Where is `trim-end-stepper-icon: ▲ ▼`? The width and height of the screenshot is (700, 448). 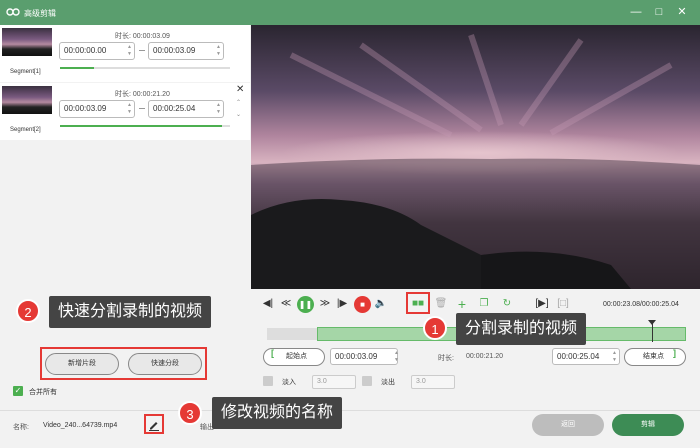 trim-end-stepper-icon: ▲ ▼ is located at coordinates (614, 357).